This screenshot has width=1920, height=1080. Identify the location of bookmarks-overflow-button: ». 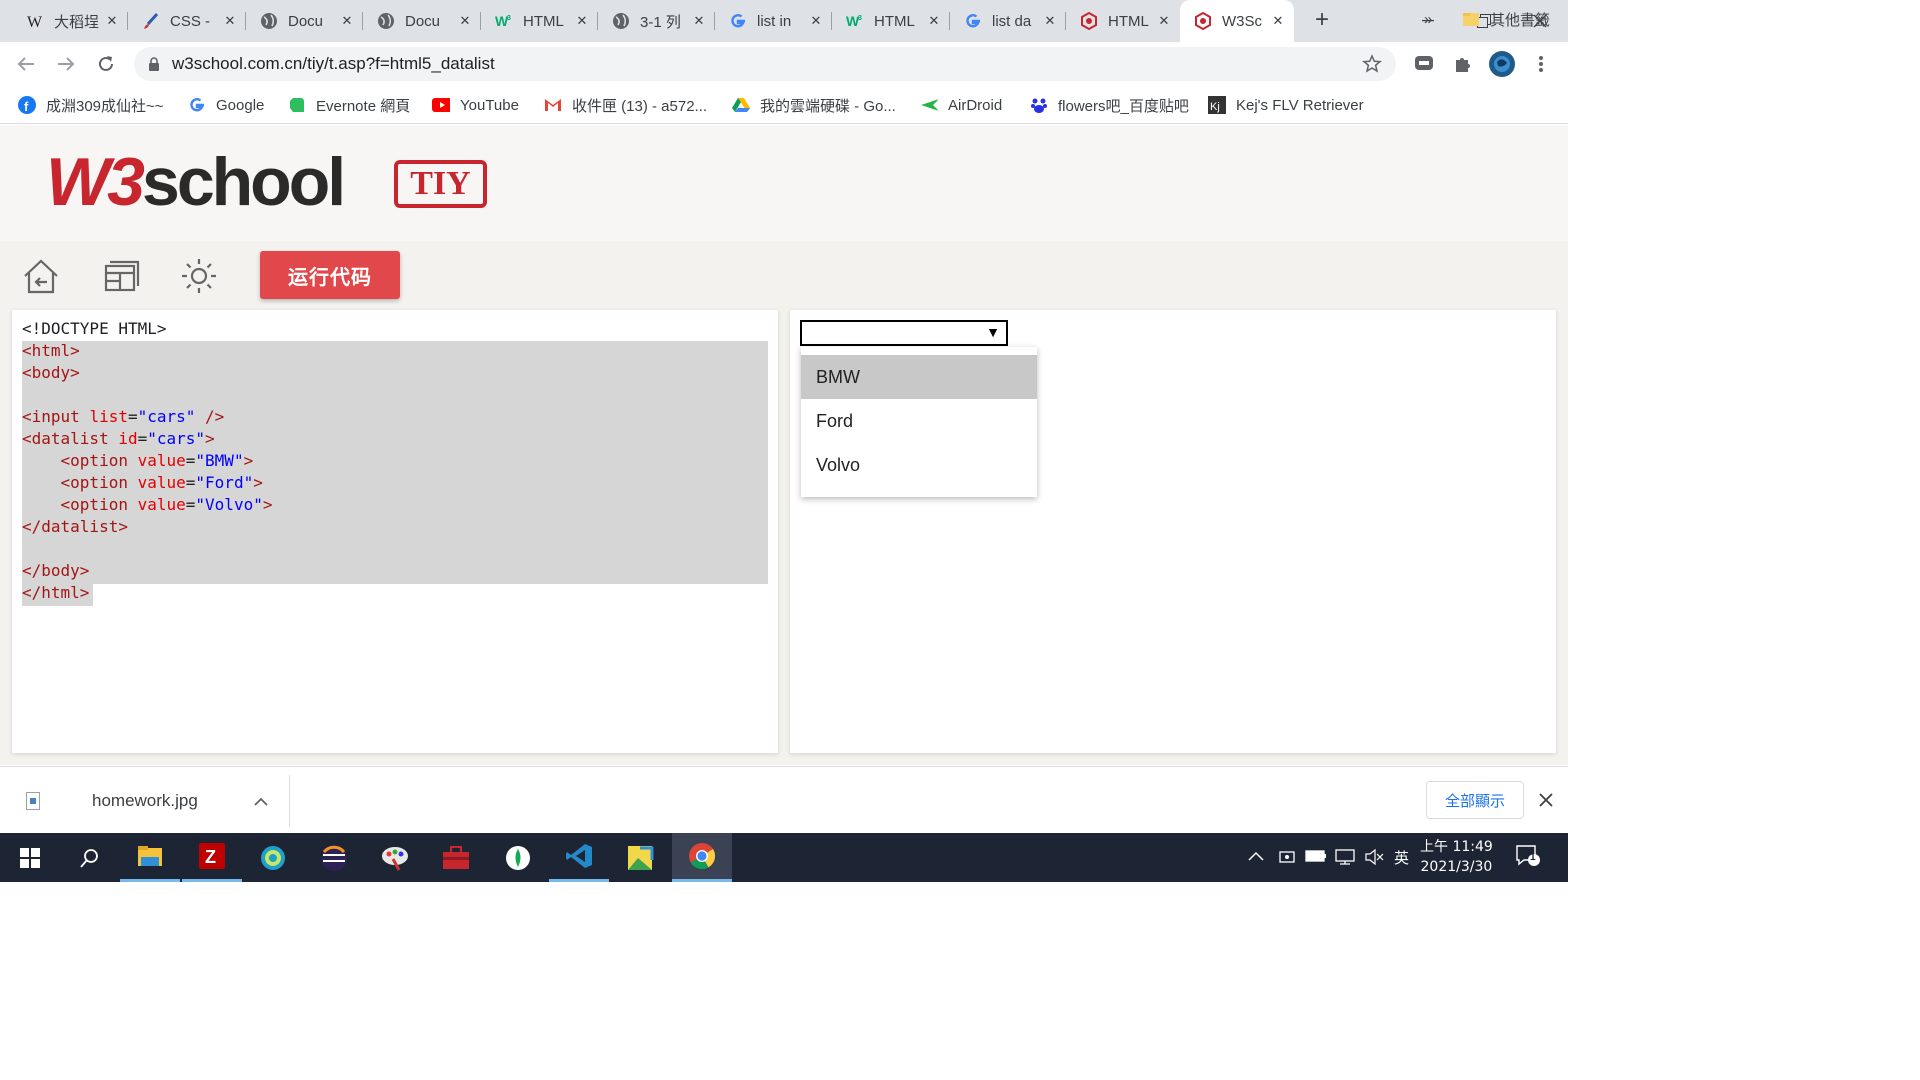
(1428, 19).